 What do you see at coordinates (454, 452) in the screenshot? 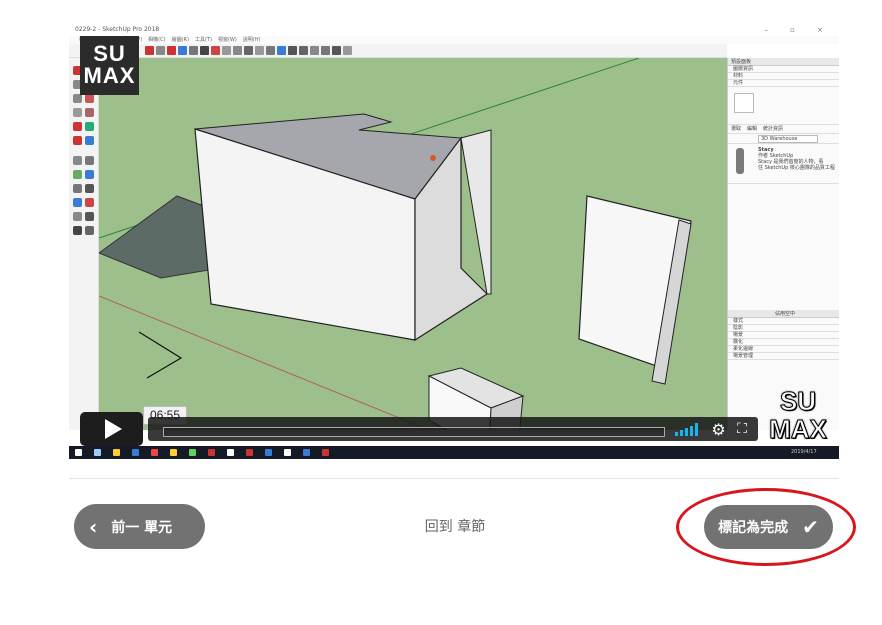
I see `windows-taskbar: 2019/4/17` at bounding box center [454, 452].